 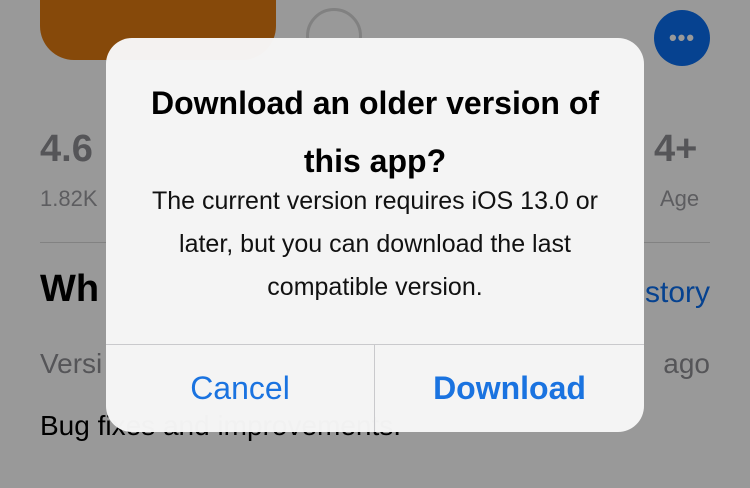 What do you see at coordinates (240, 388) in the screenshot?
I see `cancel-button: Cancel` at bounding box center [240, 388].